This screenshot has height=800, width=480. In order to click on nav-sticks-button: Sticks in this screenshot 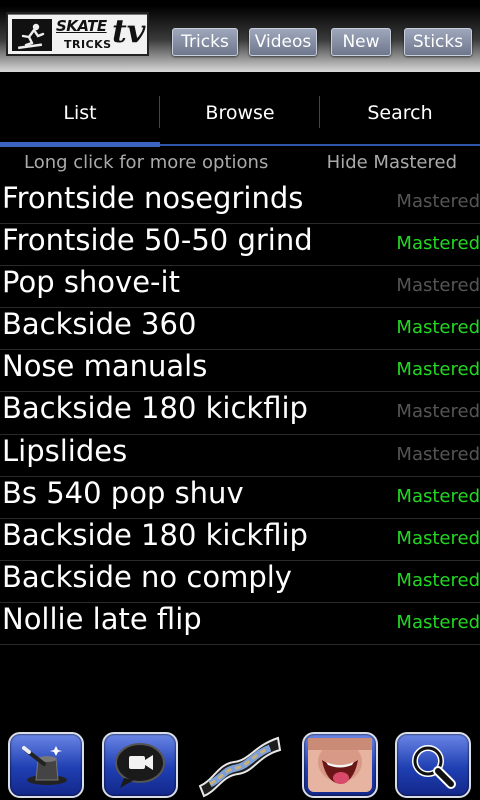, I will do `click(438, 42)`.